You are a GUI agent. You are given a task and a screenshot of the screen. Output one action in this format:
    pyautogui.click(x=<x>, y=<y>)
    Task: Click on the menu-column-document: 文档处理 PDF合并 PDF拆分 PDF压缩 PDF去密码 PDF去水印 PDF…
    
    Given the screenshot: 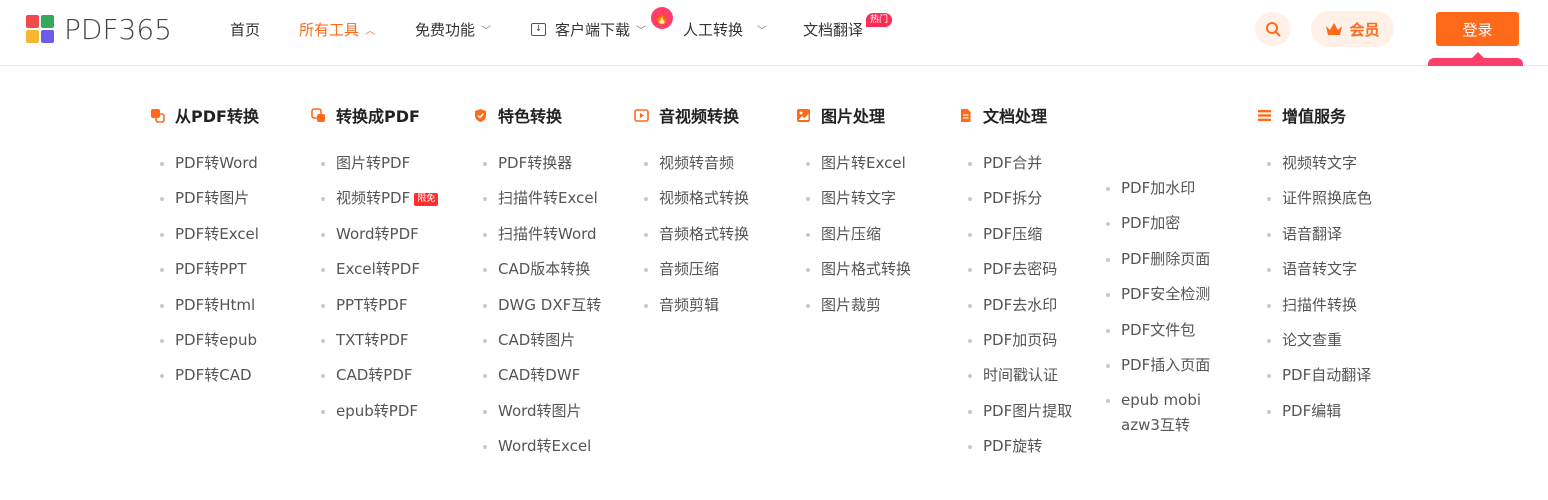 What is the action you would take?
    pyautogui.click(x=1084, y=287)
    